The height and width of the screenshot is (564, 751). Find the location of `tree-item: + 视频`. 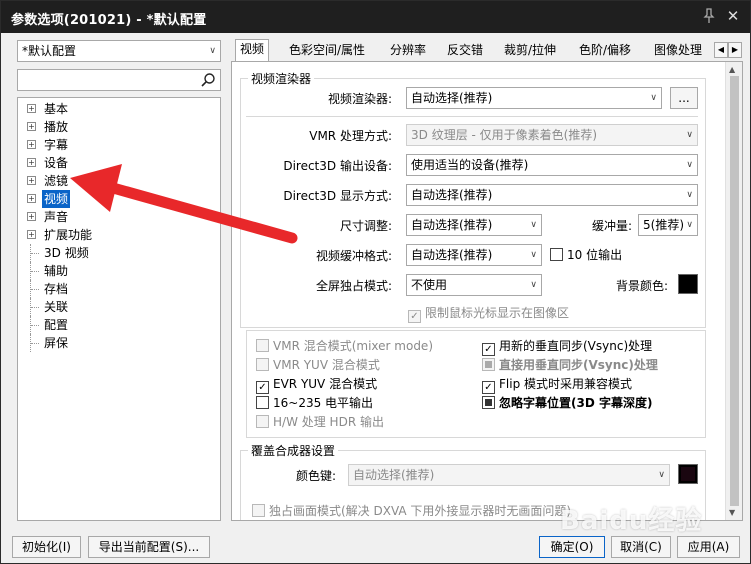

tree-item: + 视频 is located at coordinates (119, 199).